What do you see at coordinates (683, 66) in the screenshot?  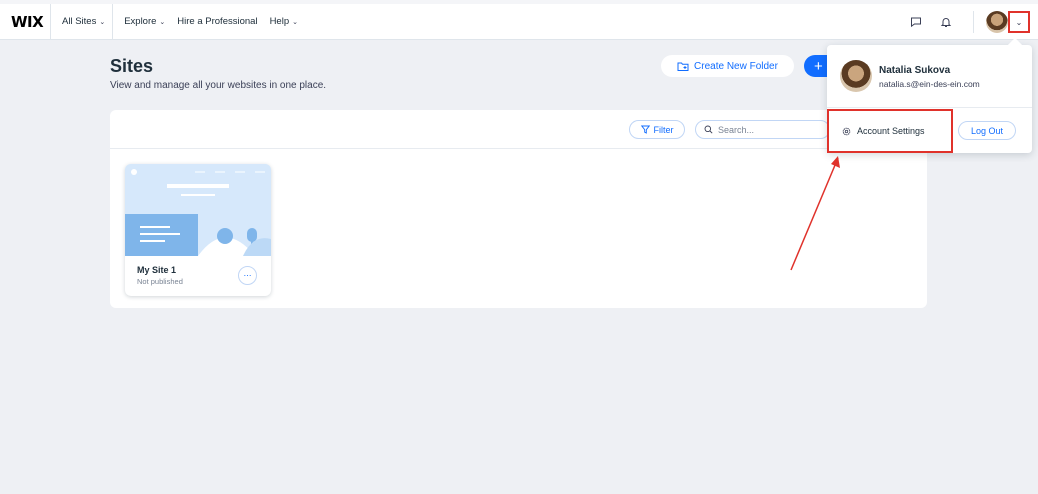 I see `folder-plus-icon` at bounding box center [683, 66].